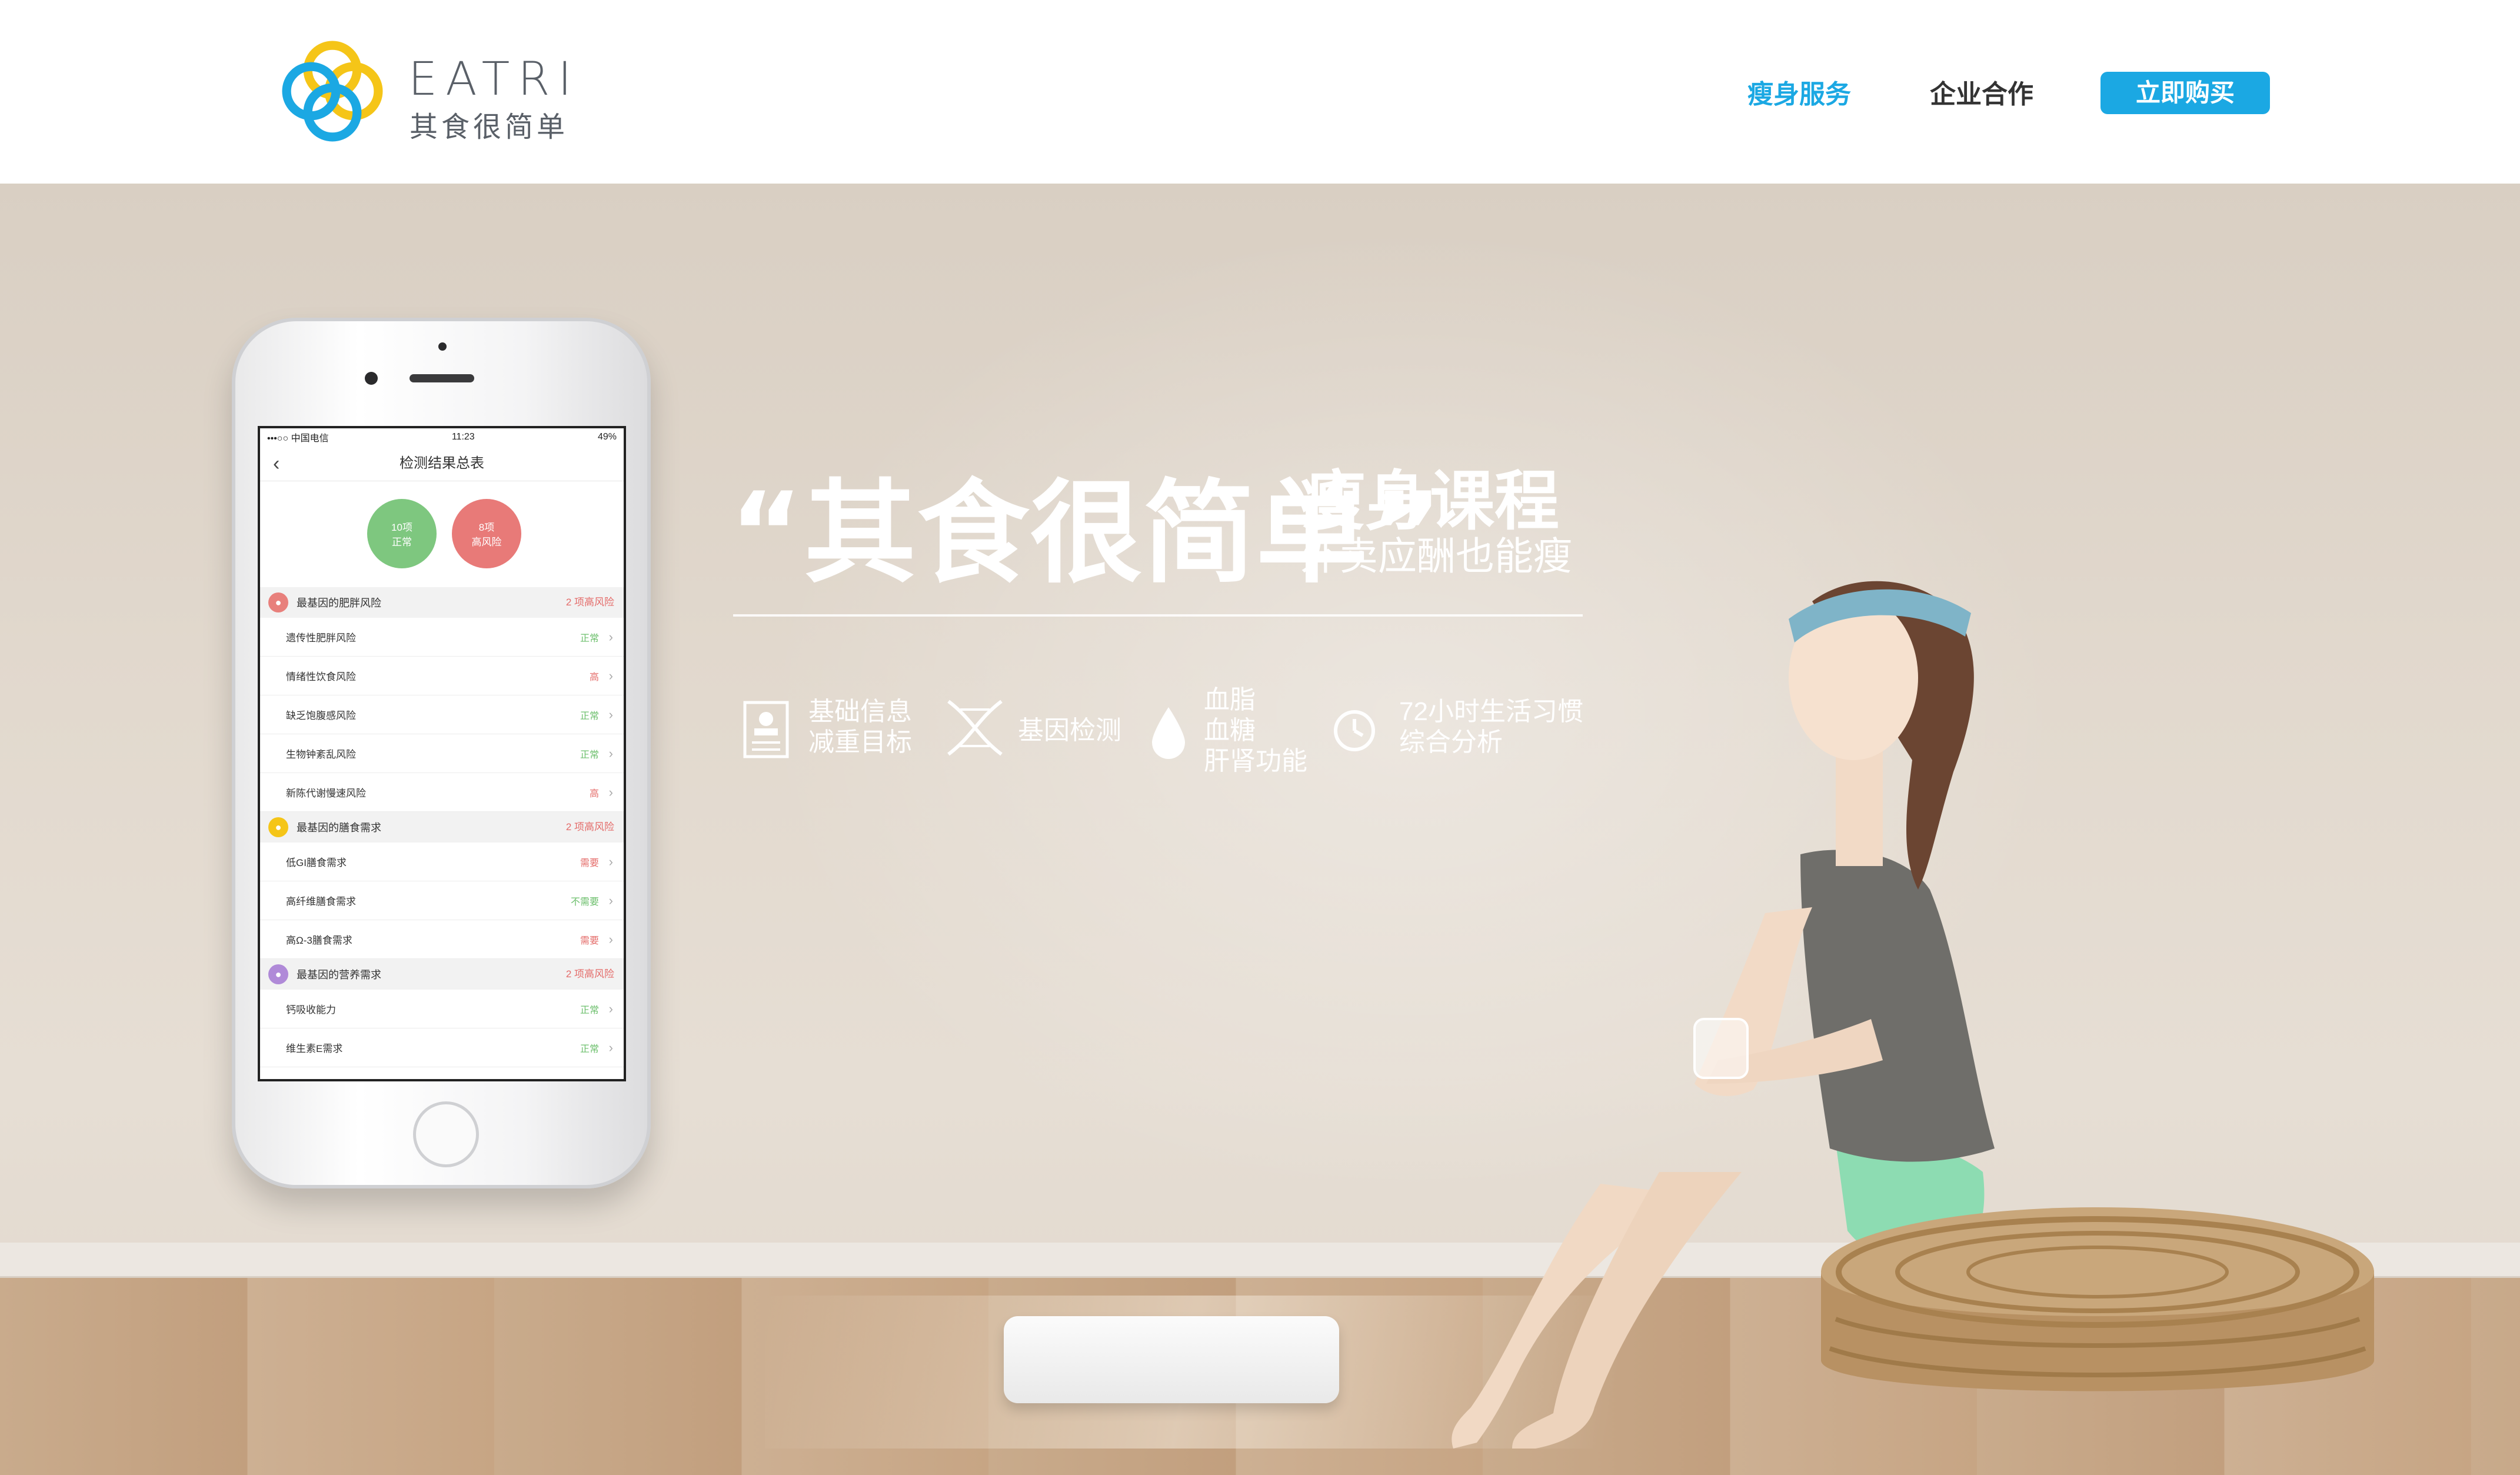 The width and height of the screenshot is (2520, 1475). Describe the element at coordinates (339, 828) in the screenshot. I see `section-title: 最基因的膳食需求` at that location.